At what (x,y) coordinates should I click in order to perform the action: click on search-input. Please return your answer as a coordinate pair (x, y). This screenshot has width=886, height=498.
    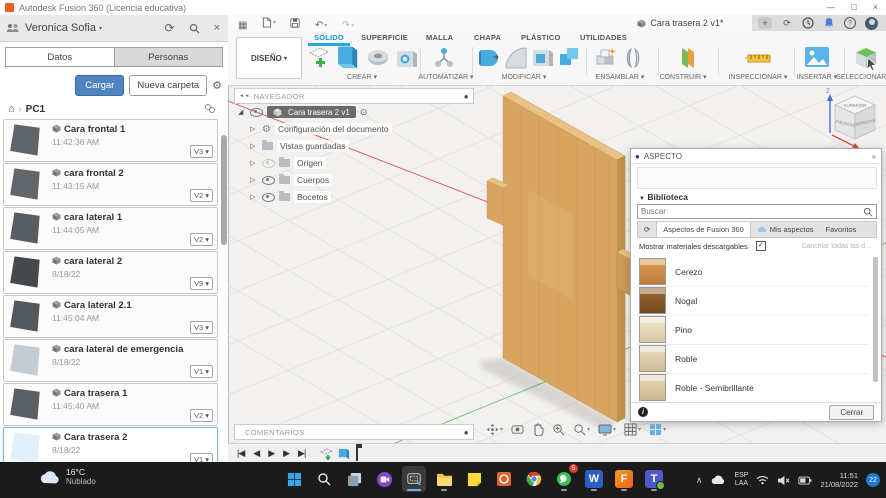
    Looking at the image, I should click on (750, 211).